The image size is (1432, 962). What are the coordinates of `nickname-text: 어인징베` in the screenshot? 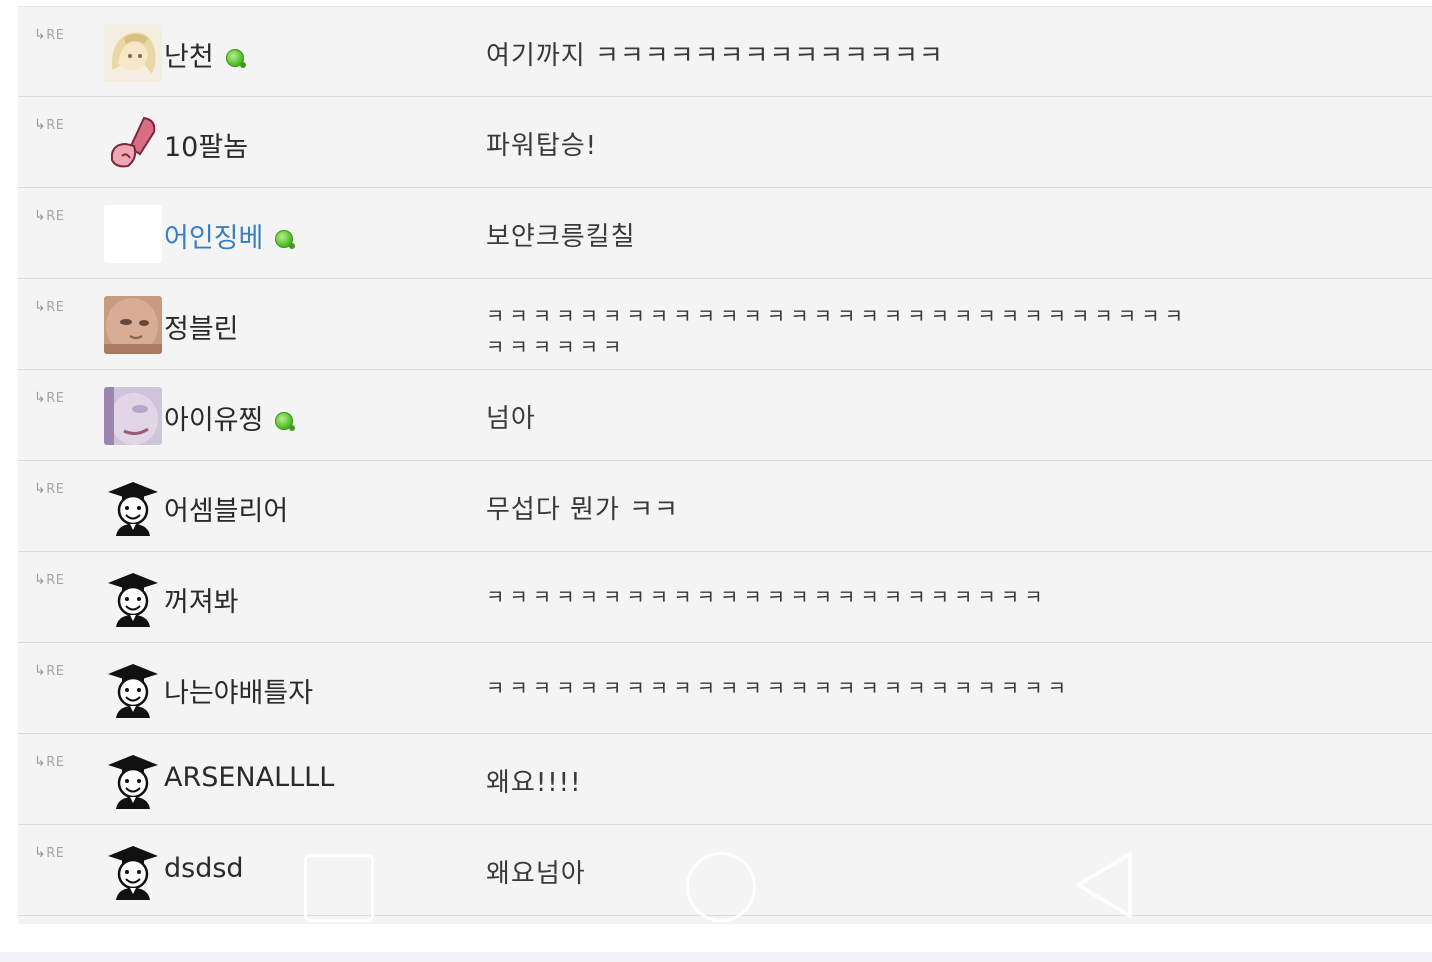 It's located at (213, 235).